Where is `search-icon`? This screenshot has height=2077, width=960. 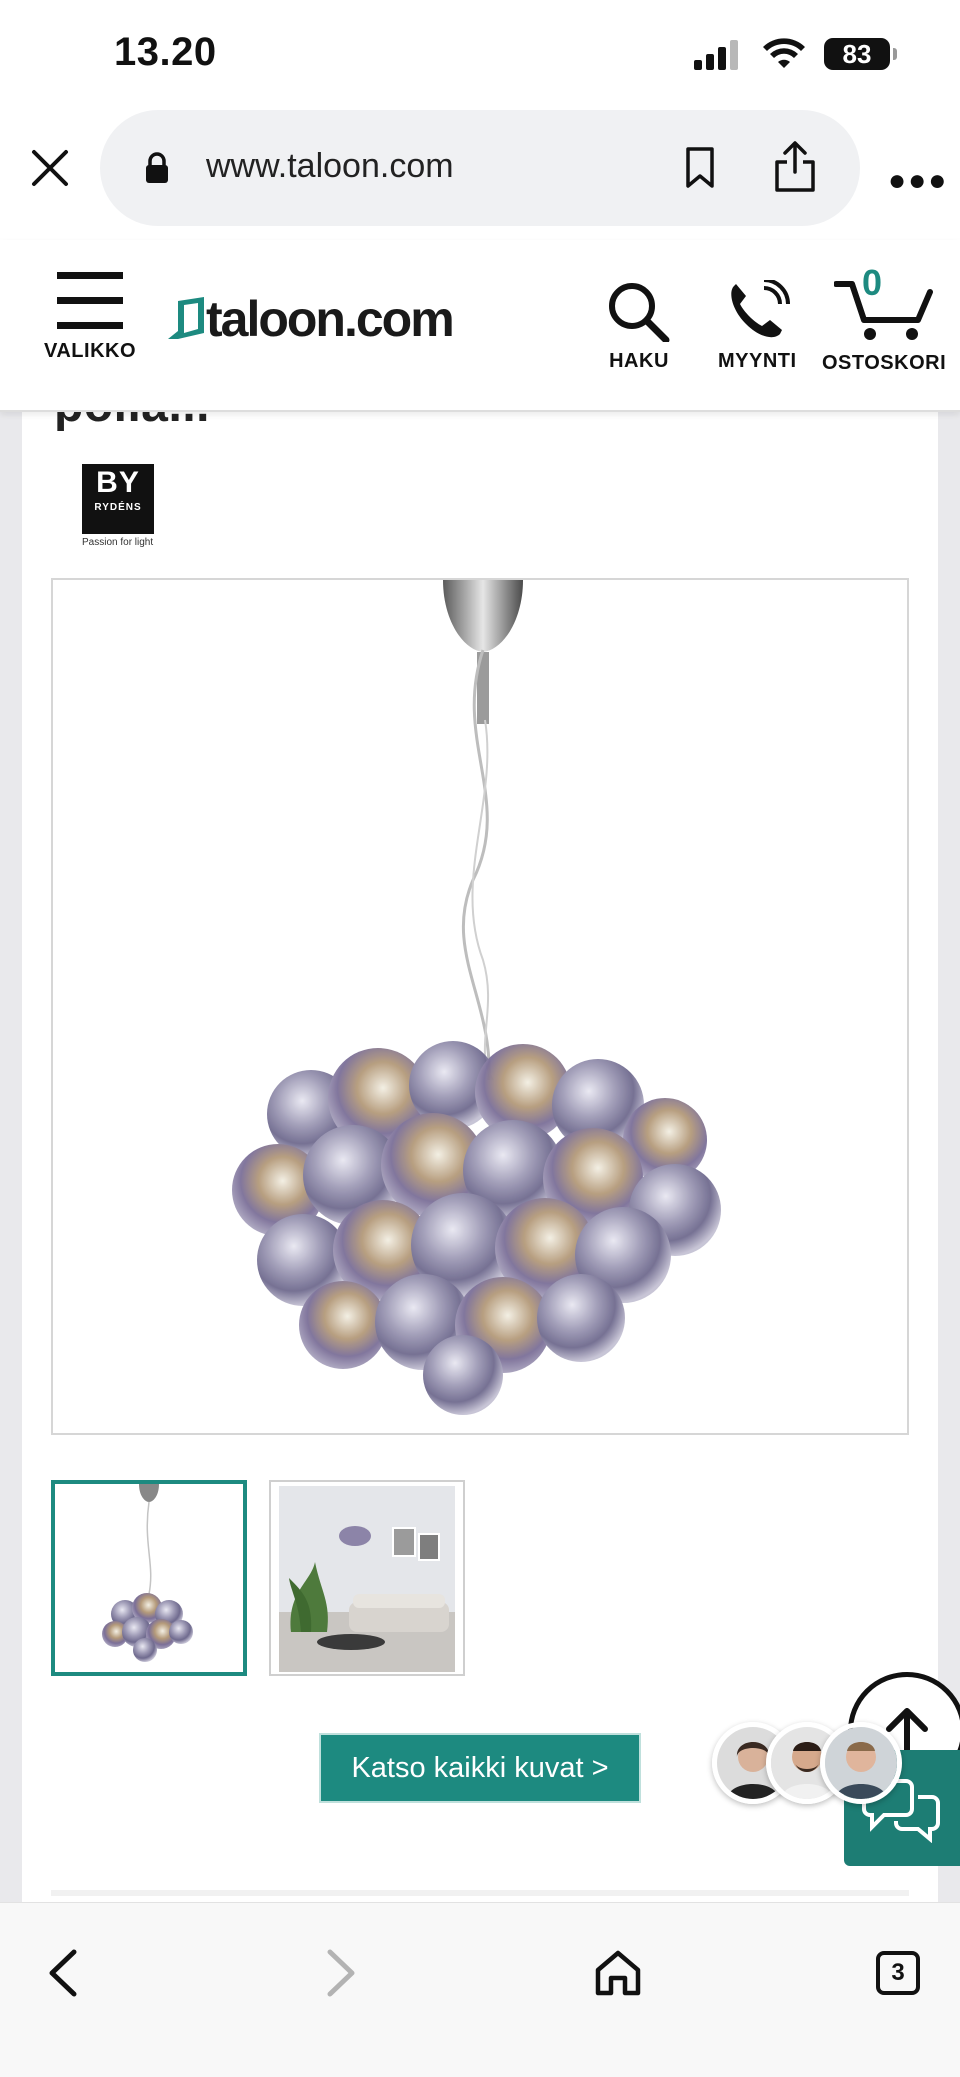
search-icon is located at coordinates (639, 312).